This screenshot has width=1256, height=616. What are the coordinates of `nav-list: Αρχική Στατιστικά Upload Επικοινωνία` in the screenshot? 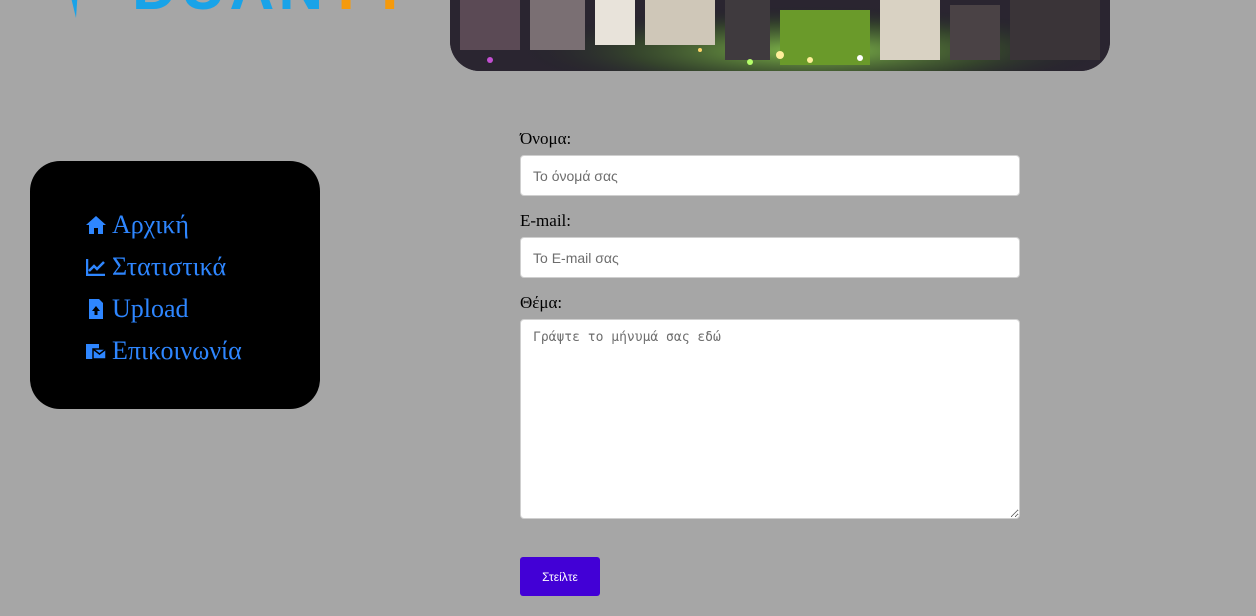 It's located at (163, 288).